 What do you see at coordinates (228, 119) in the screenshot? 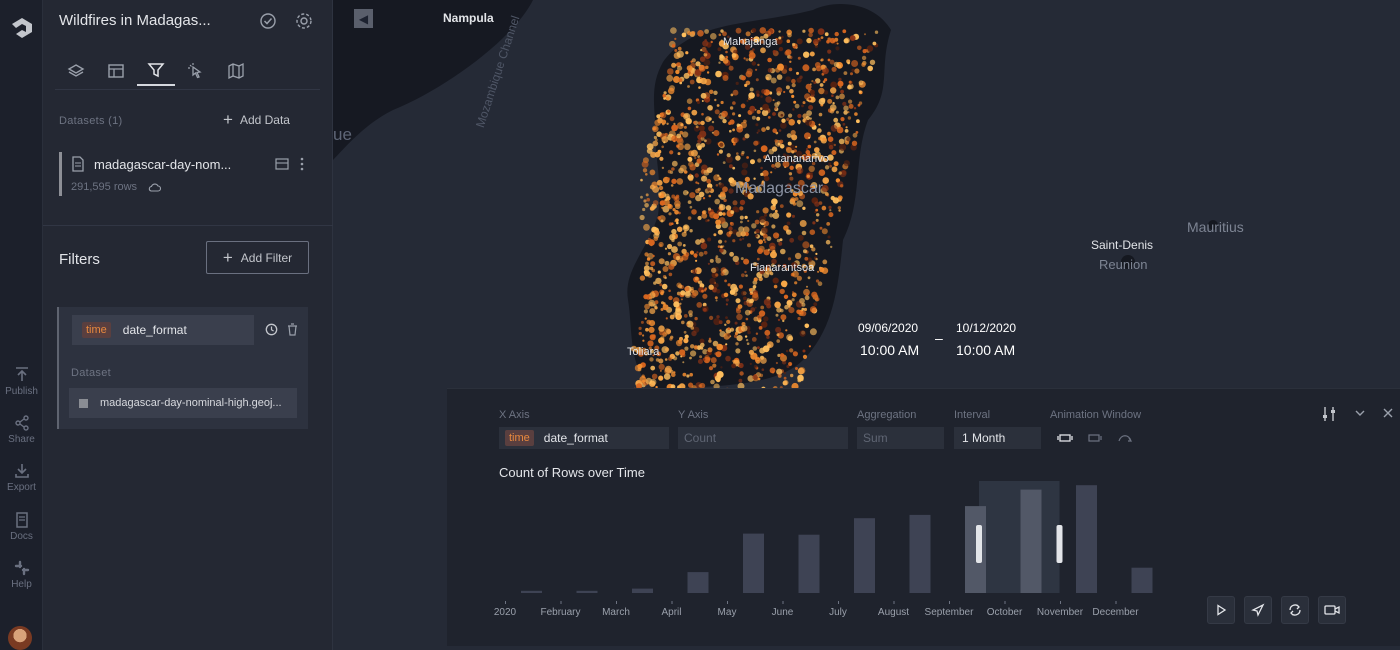
I see `plus-icon: +` at bounding box center [228, 119].